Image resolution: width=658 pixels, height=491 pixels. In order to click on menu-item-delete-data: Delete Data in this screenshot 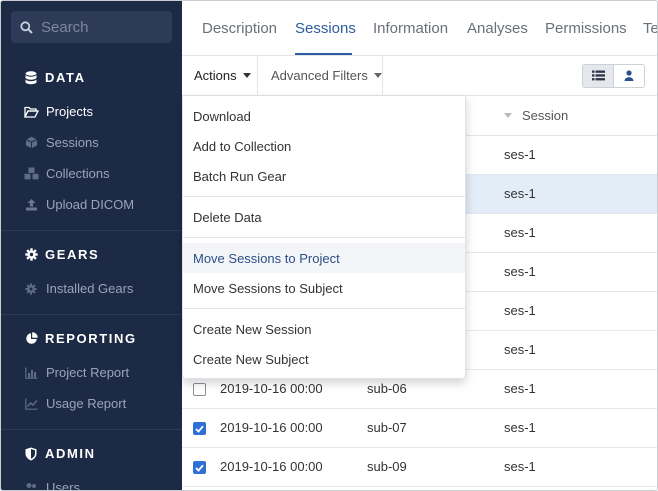, I will do `click(324, 217)`.